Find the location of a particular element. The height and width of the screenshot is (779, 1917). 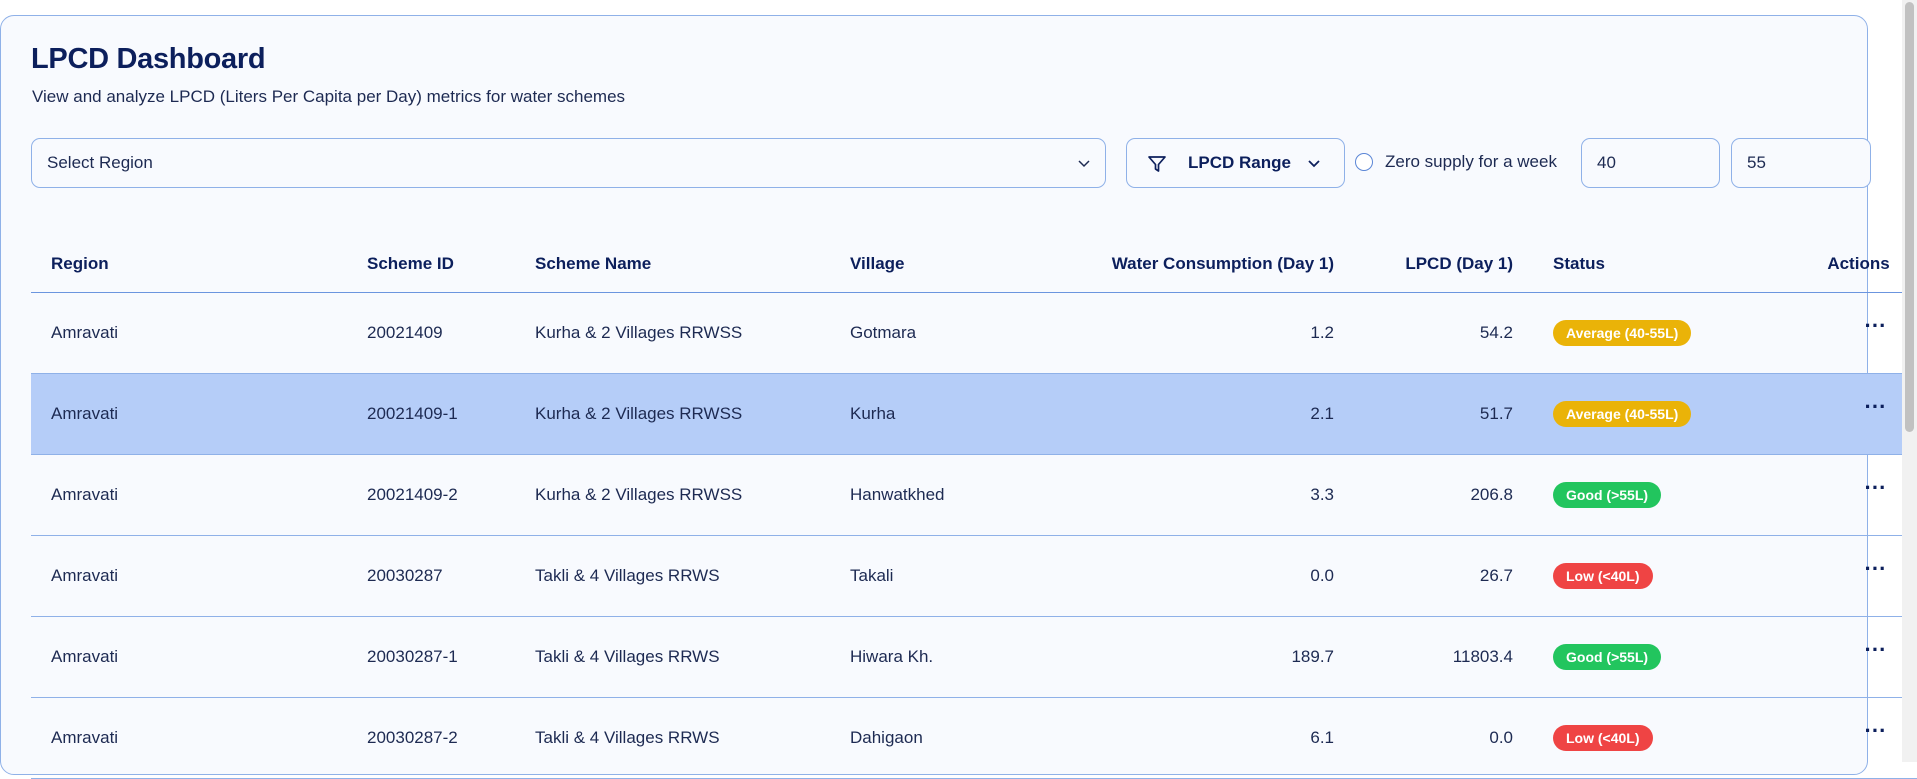

cell-water-consumption: 2.1 is located at coordinates (1187, 414).